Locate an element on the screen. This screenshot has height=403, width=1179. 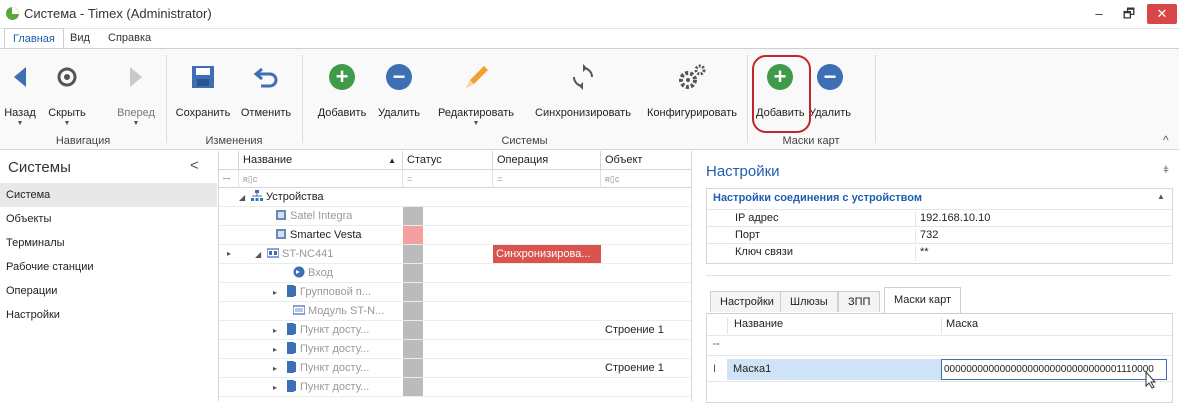
column-header-operation: Операция is located at coordinates (547, 160).